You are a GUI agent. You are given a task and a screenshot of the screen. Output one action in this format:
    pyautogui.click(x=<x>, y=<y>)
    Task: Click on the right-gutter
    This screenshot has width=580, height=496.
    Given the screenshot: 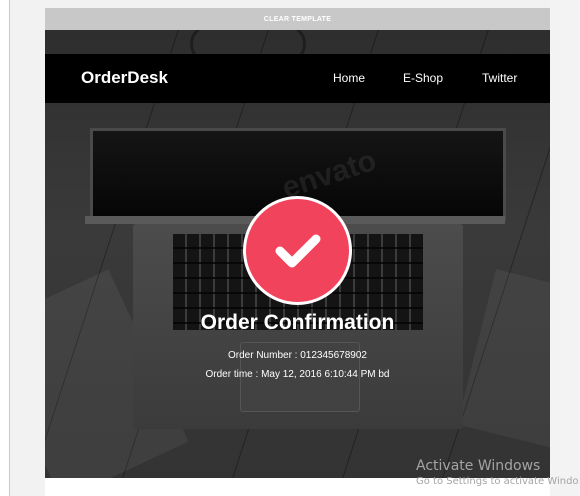 What is the action you would take?
    pyautogui.click(x=565, y=248)
    